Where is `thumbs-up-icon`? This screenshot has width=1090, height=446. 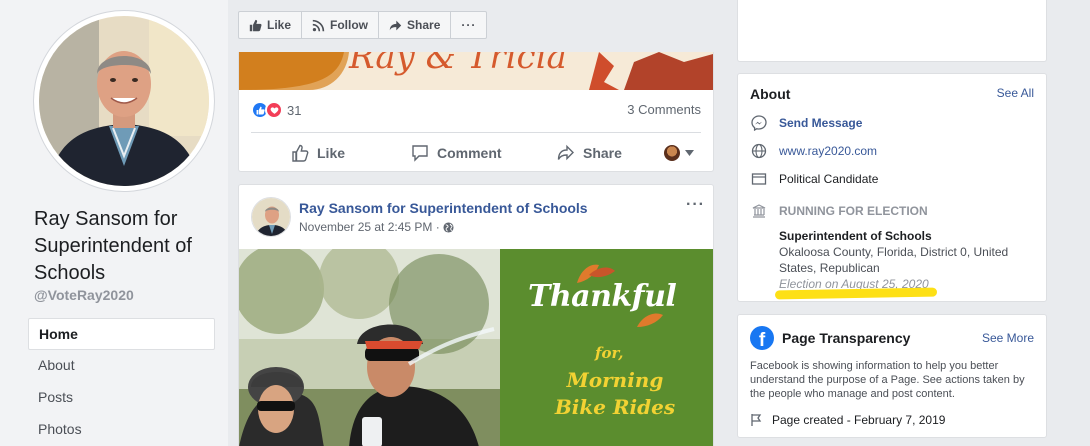 thumbs-up-icon is located at coordinates (255, 25).